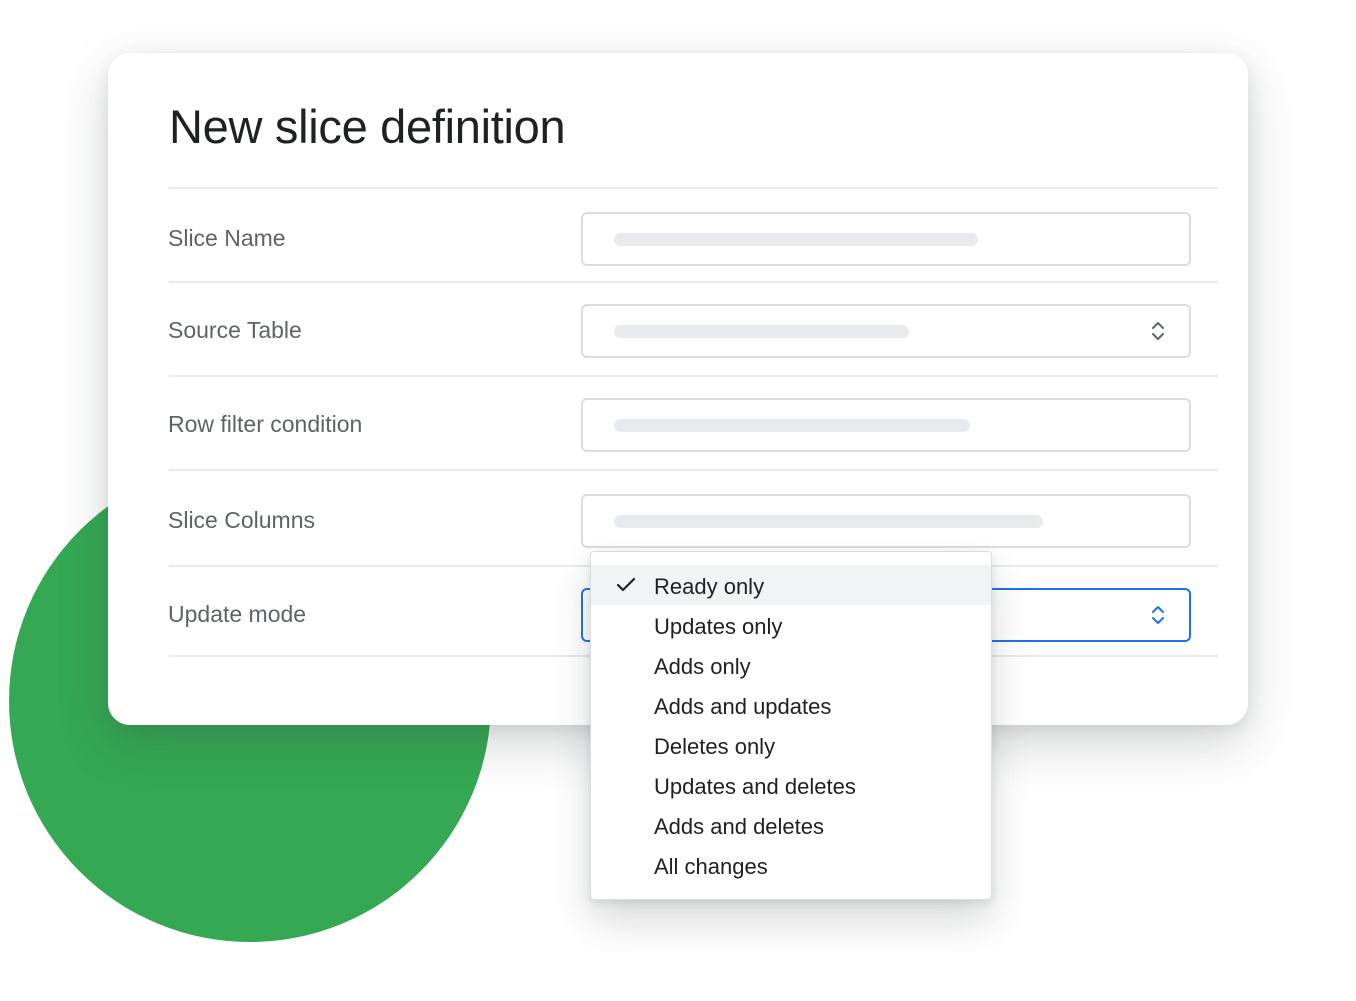 The height and width of the screenshot is (1001, 1356). I want to click on slice-name-input, so click(886, 239).